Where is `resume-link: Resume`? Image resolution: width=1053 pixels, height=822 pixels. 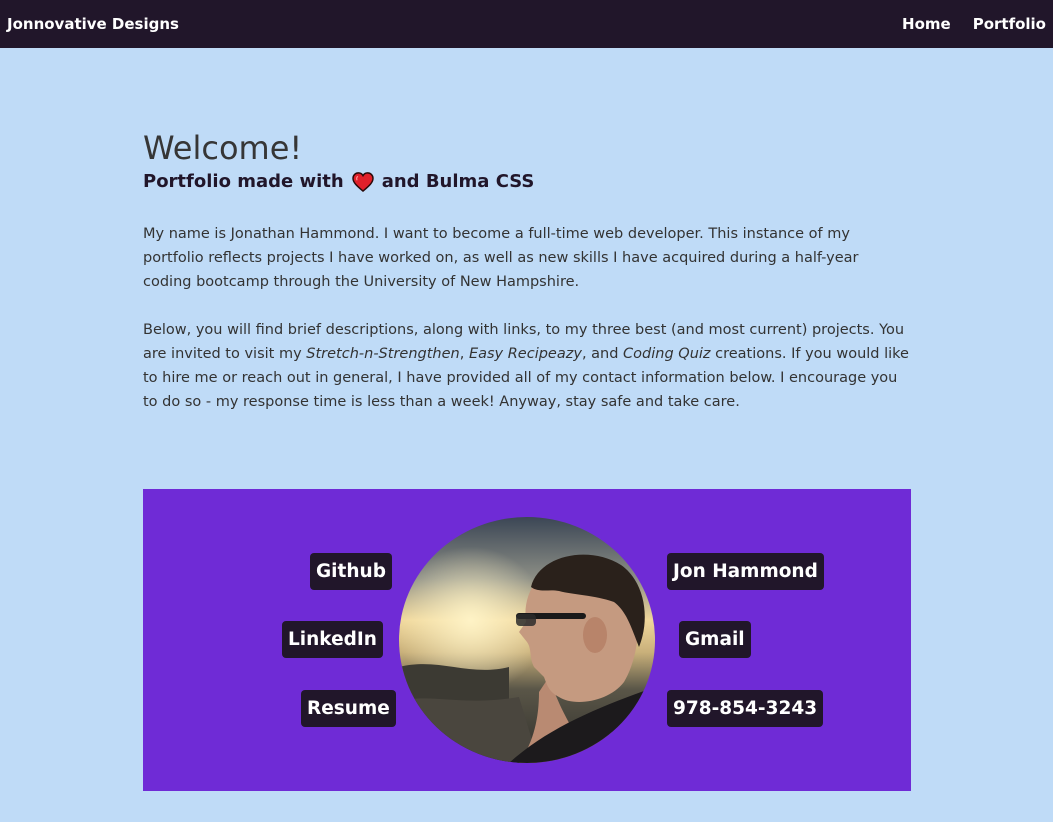
resume-link: Resume is located at coordinates (348, 708).